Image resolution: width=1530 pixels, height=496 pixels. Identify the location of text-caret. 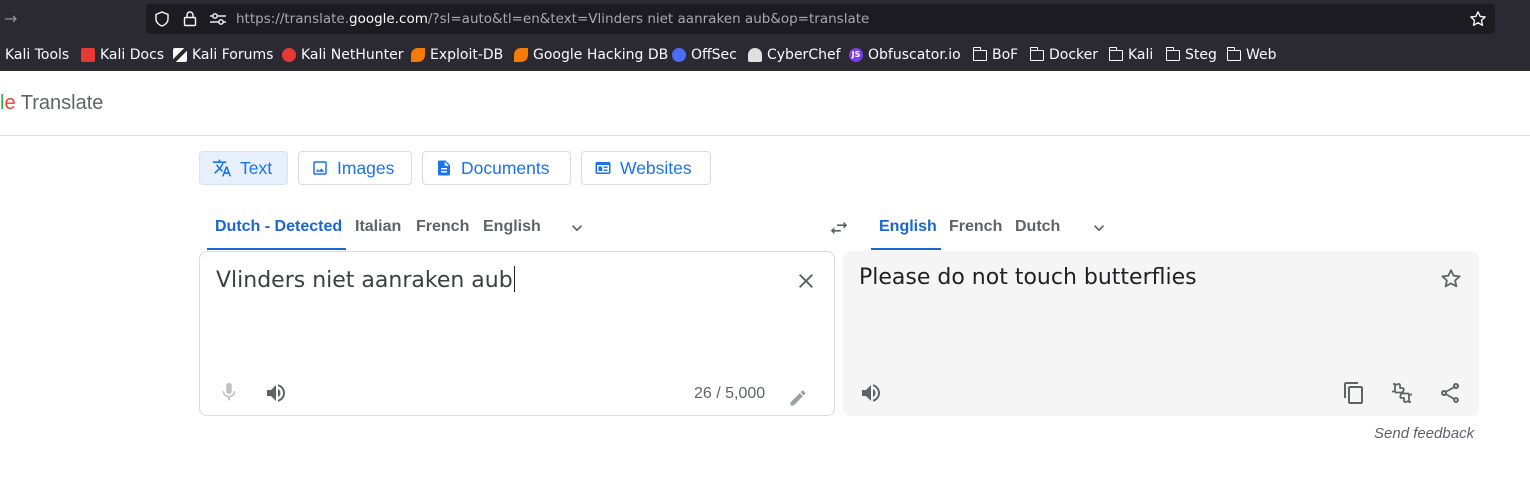
(514, 279).